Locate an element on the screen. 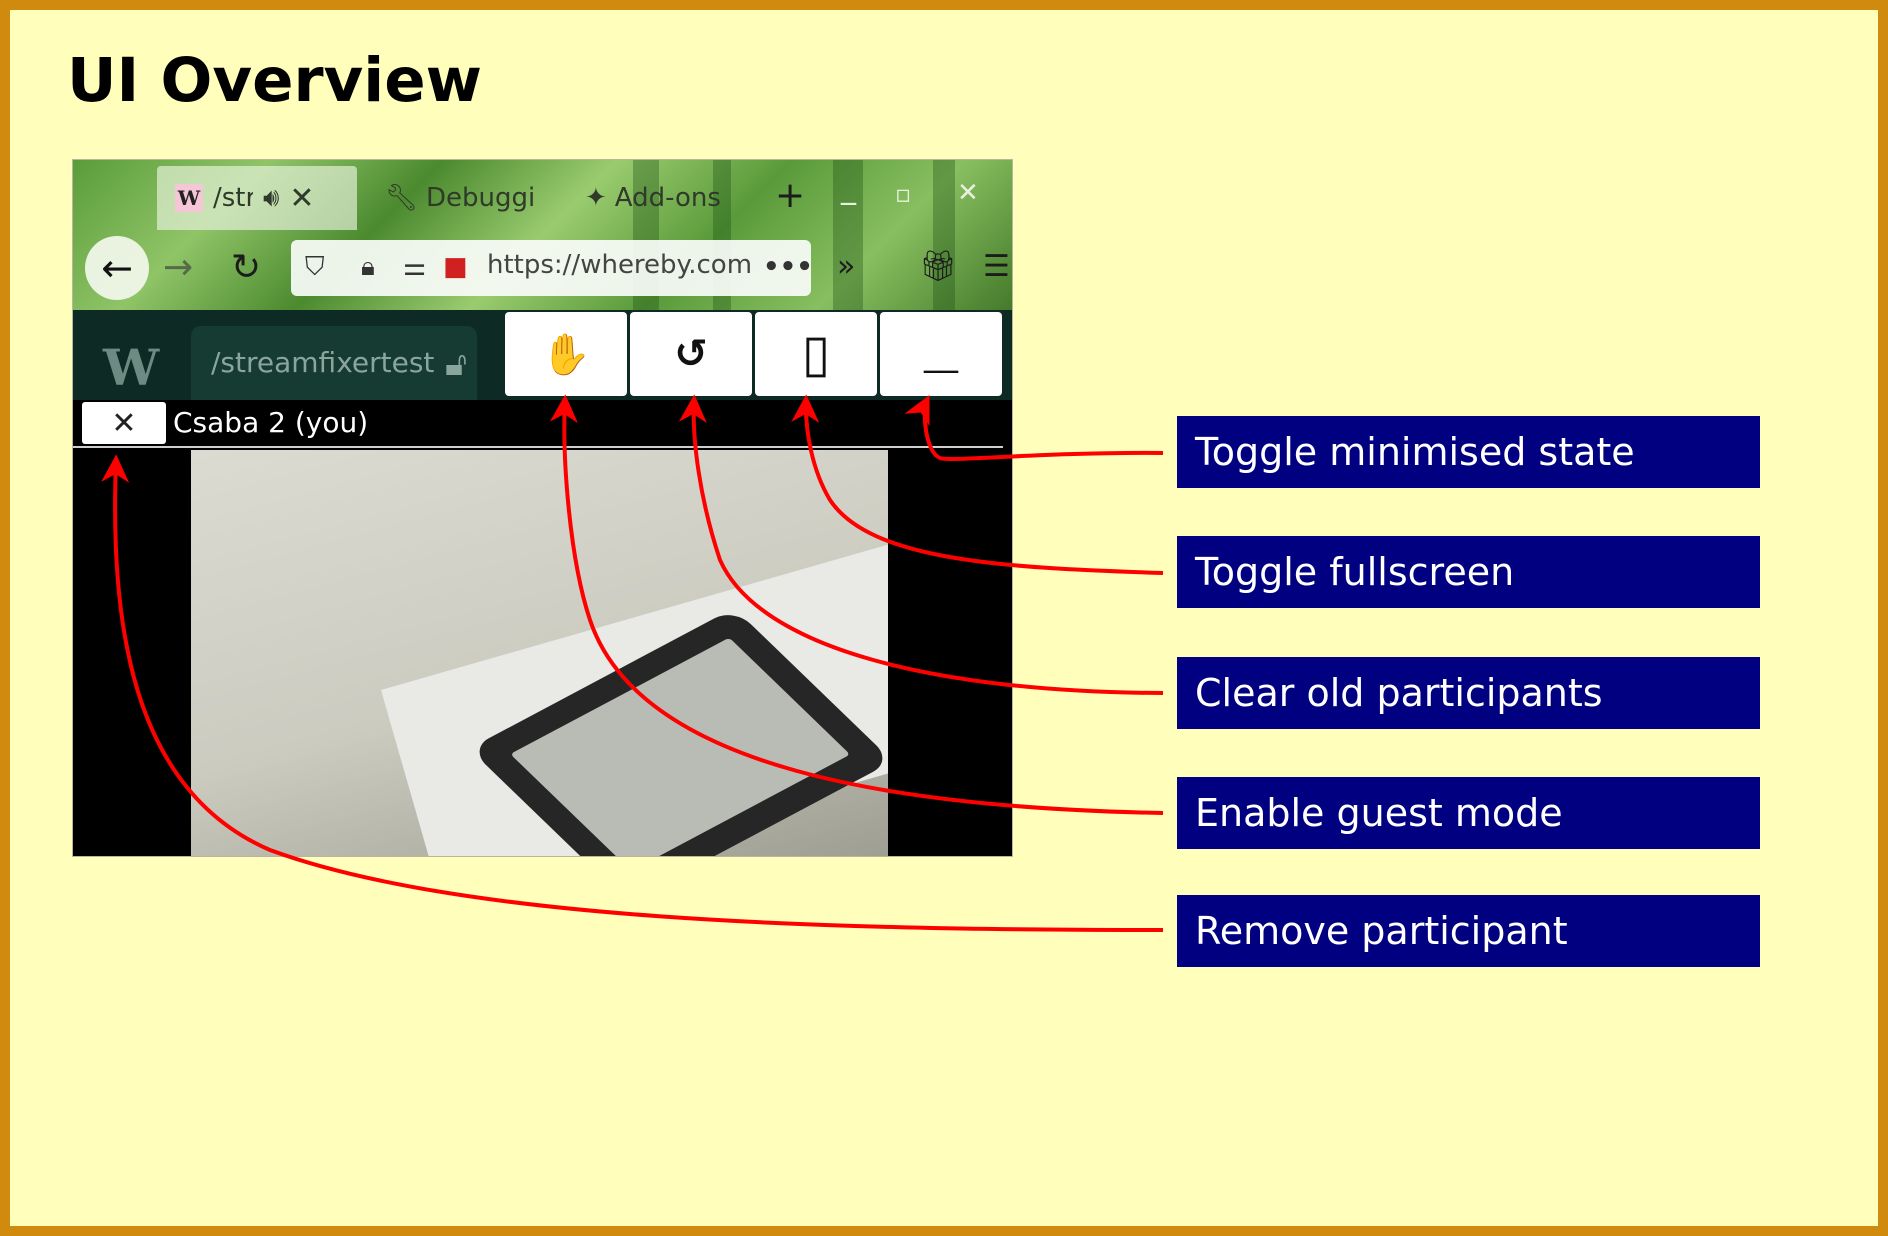  arrow-minimise is located at coordinates (1034, 427).